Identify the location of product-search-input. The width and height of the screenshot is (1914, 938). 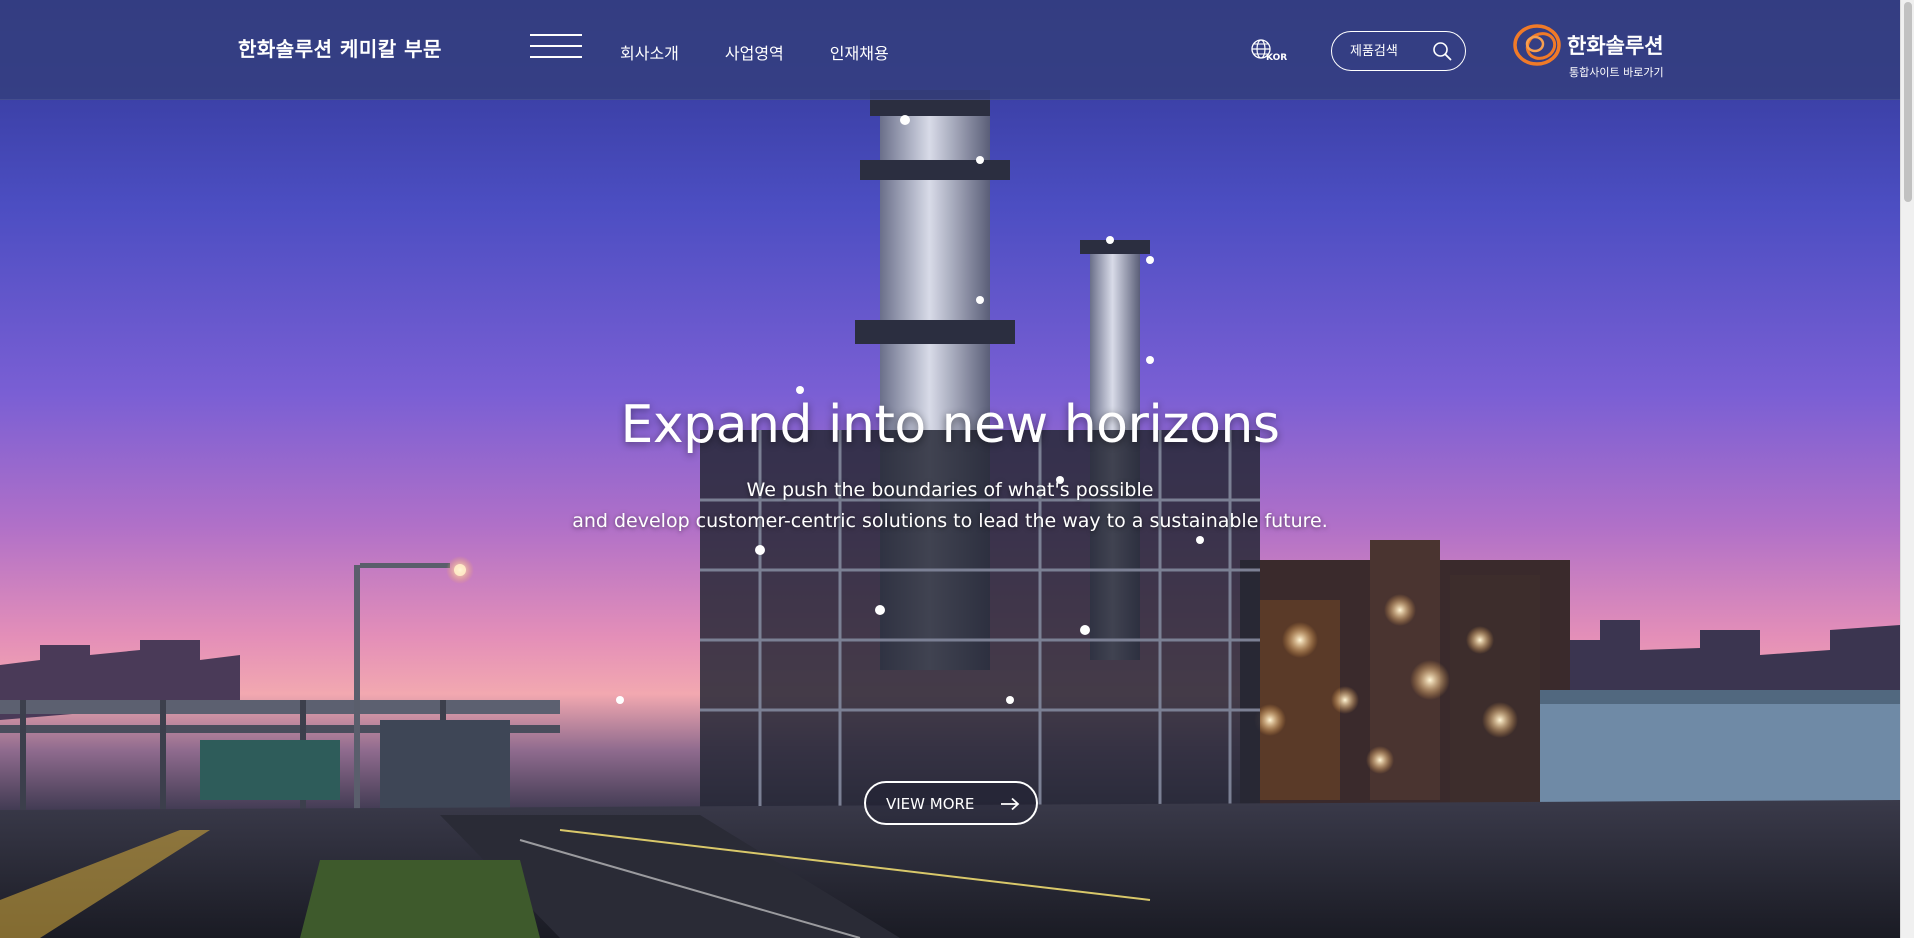
(1390, 51).